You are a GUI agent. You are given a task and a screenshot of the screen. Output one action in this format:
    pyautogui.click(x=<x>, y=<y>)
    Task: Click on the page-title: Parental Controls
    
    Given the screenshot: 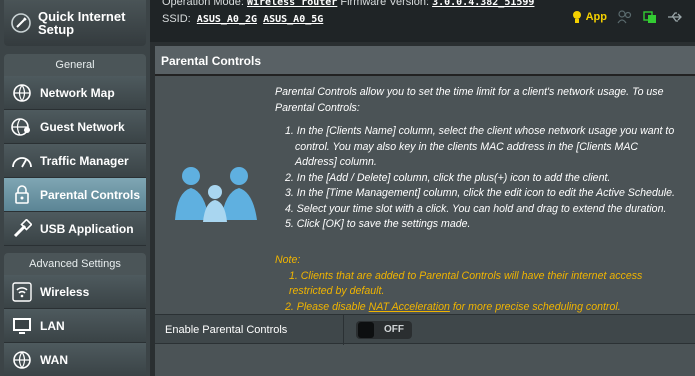 What is the action you would take?
    pyautogui.click(x=425, y=60)
    